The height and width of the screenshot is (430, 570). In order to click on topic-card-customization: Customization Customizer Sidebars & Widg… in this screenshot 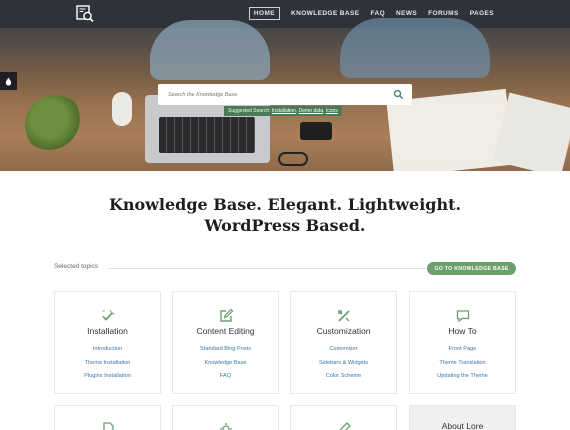, I will do `click(343, 342)`.